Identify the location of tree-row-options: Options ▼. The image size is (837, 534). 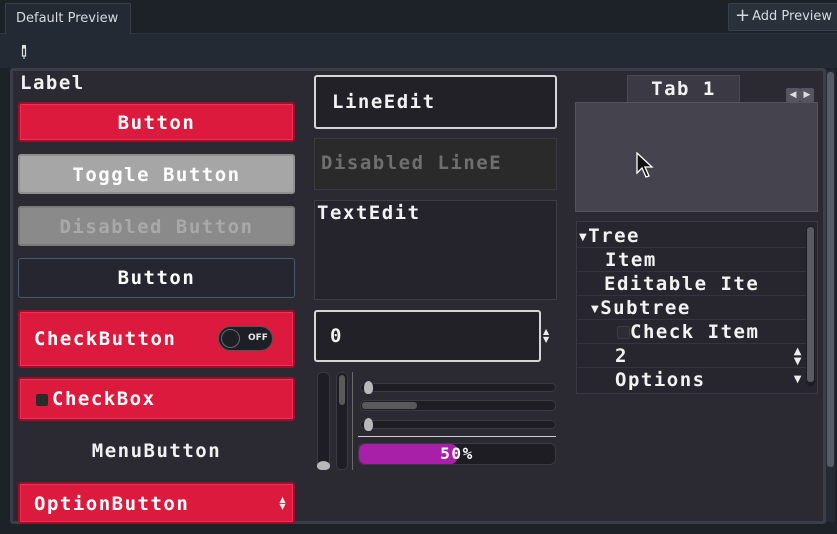
(692, 380).